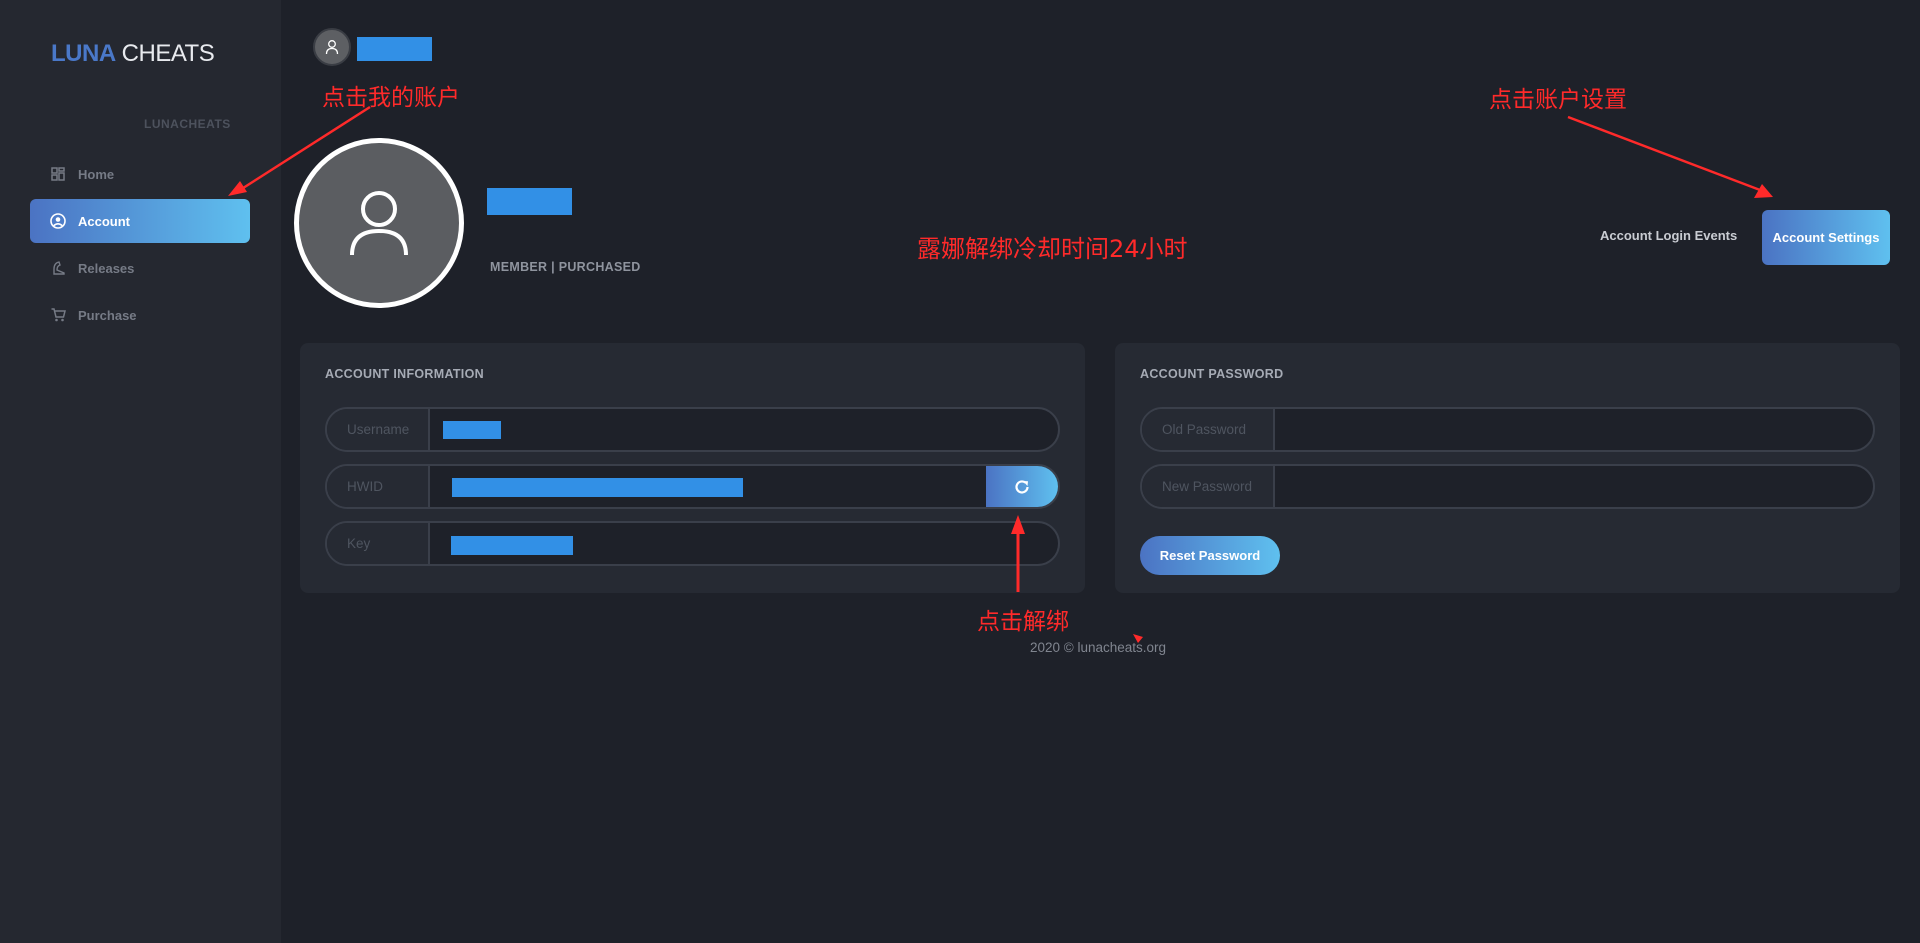 The width and height of the screenshot is (1920, 943). I want to click on hwid-value, so click(708, 486).